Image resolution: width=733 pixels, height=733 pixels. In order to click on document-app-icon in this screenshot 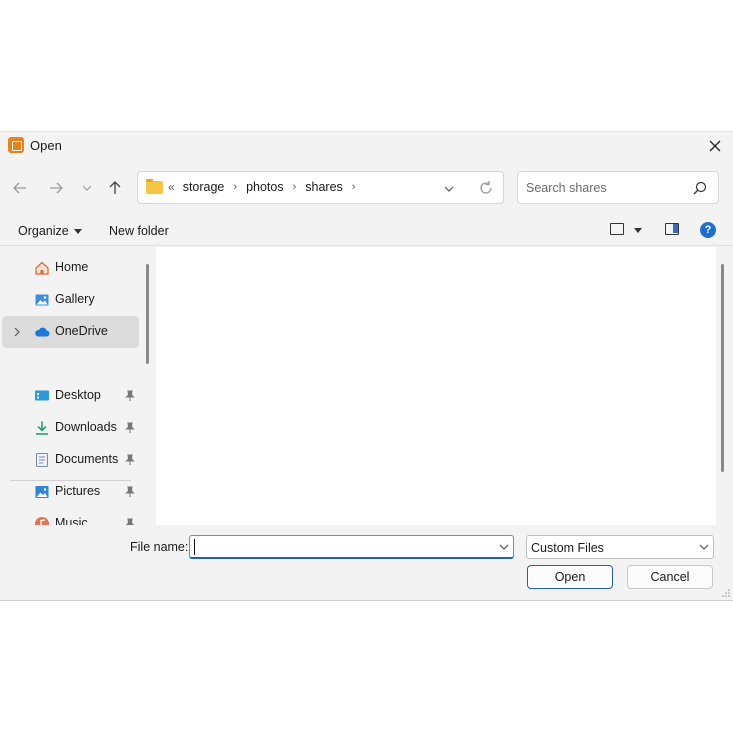, I will do `click(16, 145)`.